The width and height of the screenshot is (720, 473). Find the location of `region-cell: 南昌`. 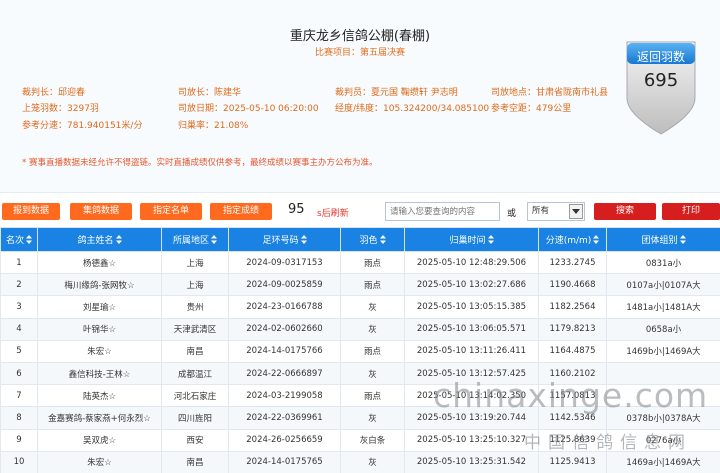

region-cell: 南昌 is located at coordinates (195, 461).